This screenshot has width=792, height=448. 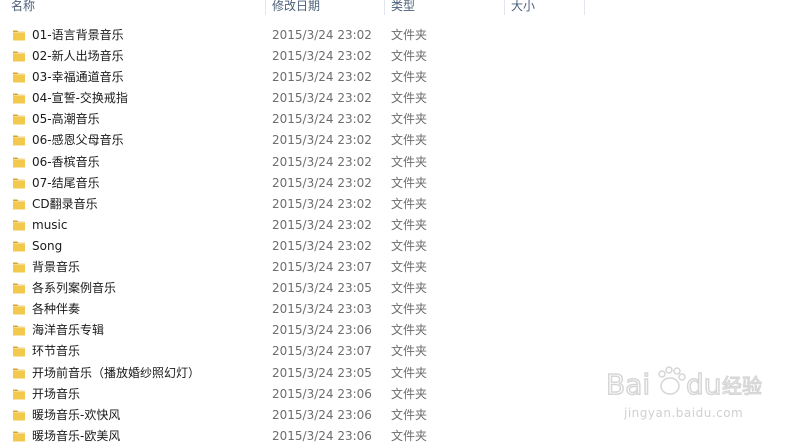 What do you see at coordinates (49, 225) in the screenshot?
I see `file-name: music` at bounding box center [49, 225].